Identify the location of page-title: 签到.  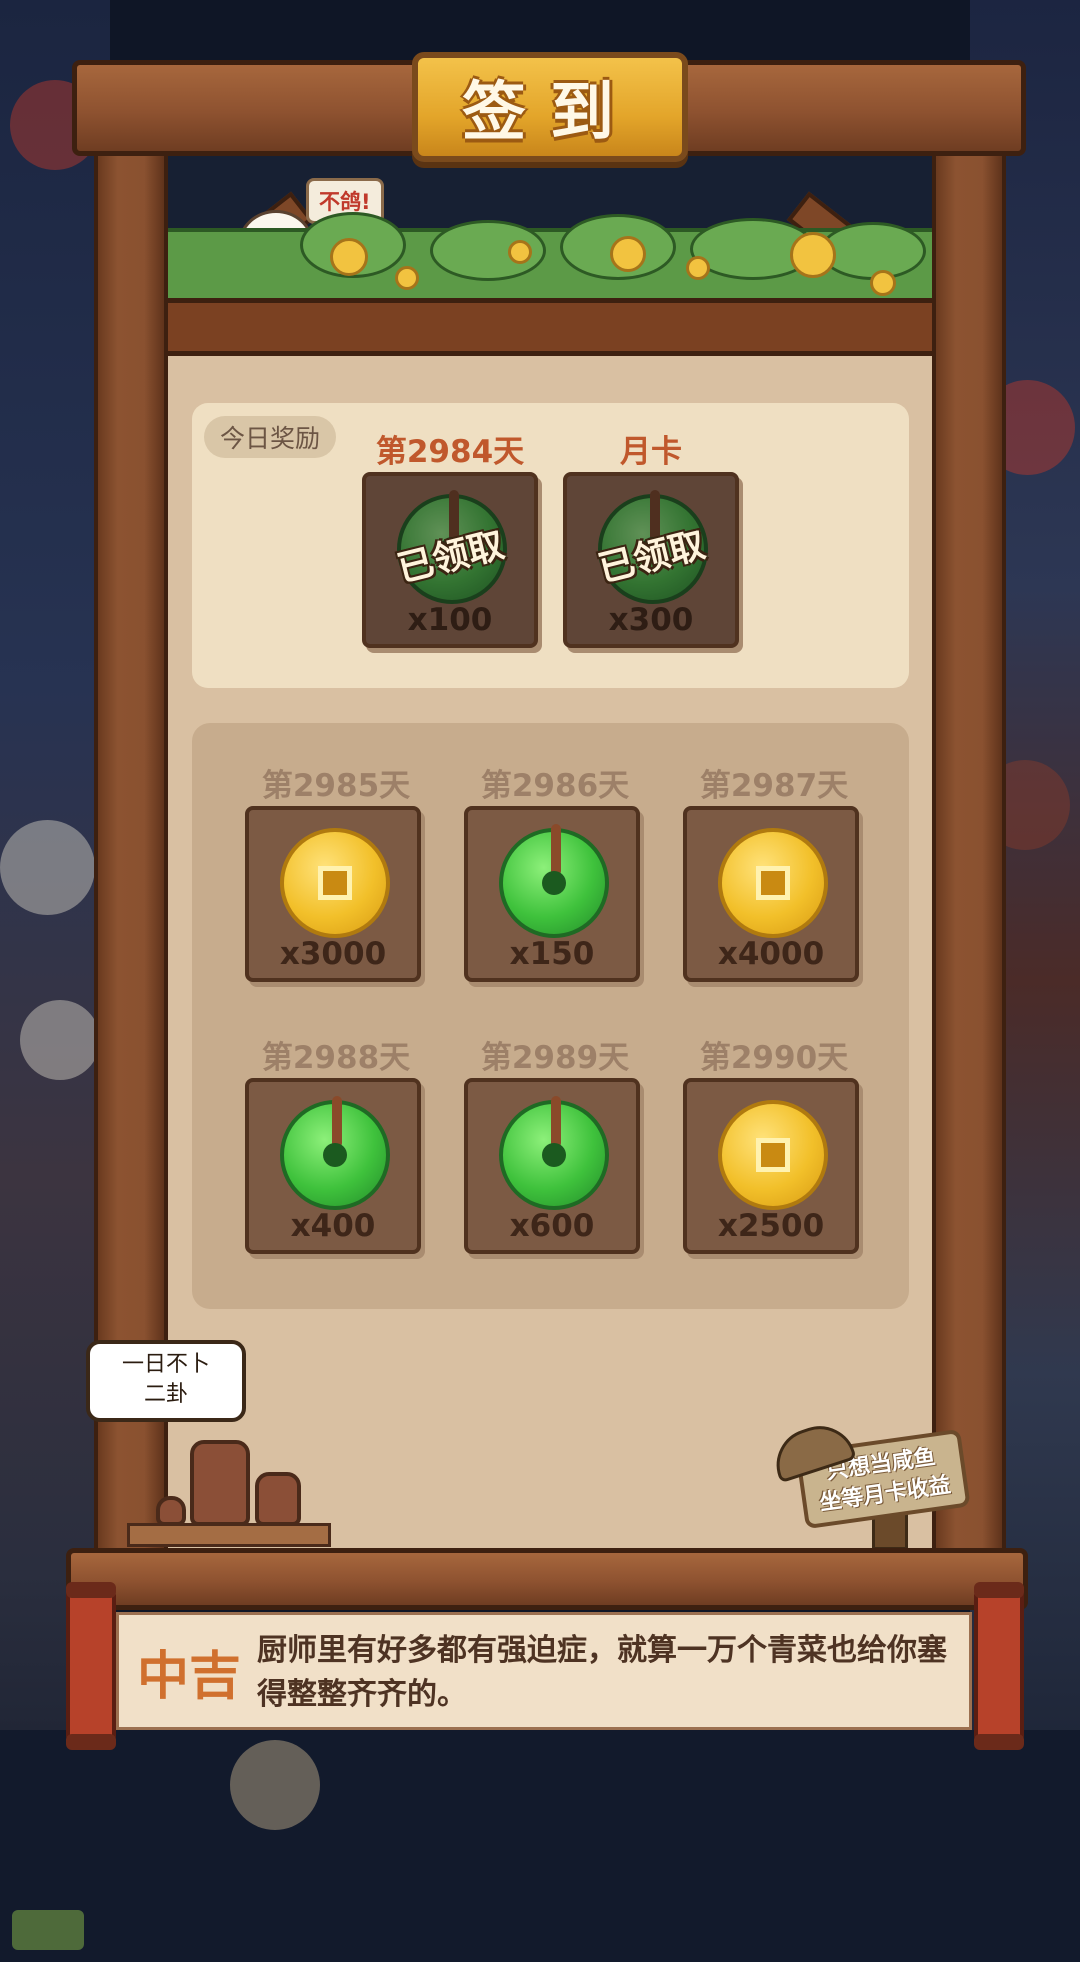
(550, 113).